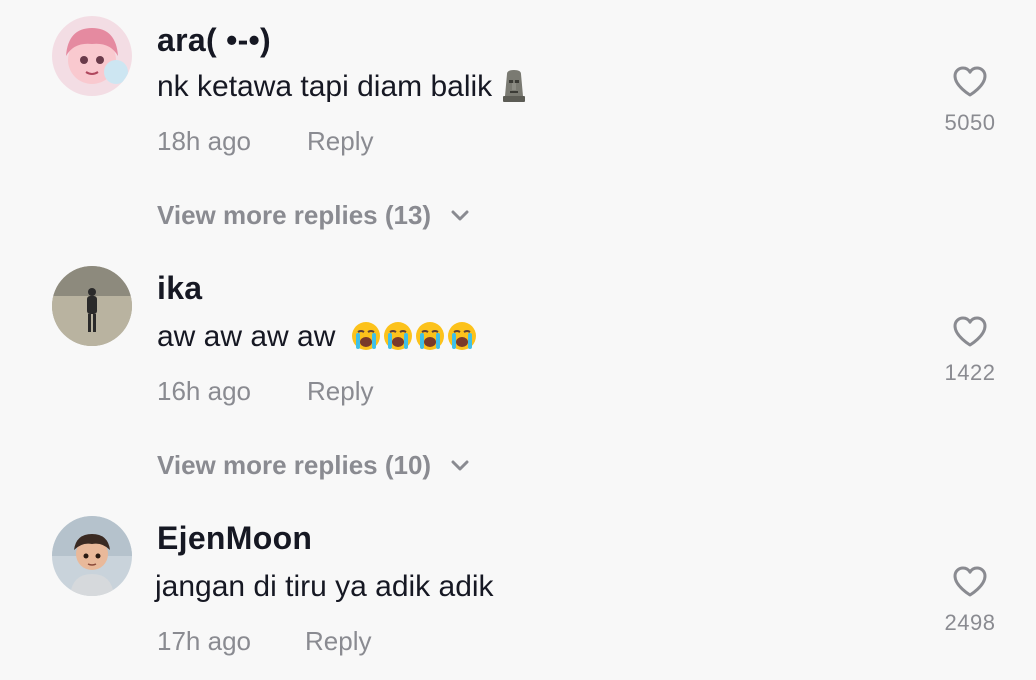 This screenshot has width=1036, height=680. What do you see at coordinates (294, 215) in the screenshot?
I see `view-more-label: View more replies (13)` at bounding box center [294, 215].